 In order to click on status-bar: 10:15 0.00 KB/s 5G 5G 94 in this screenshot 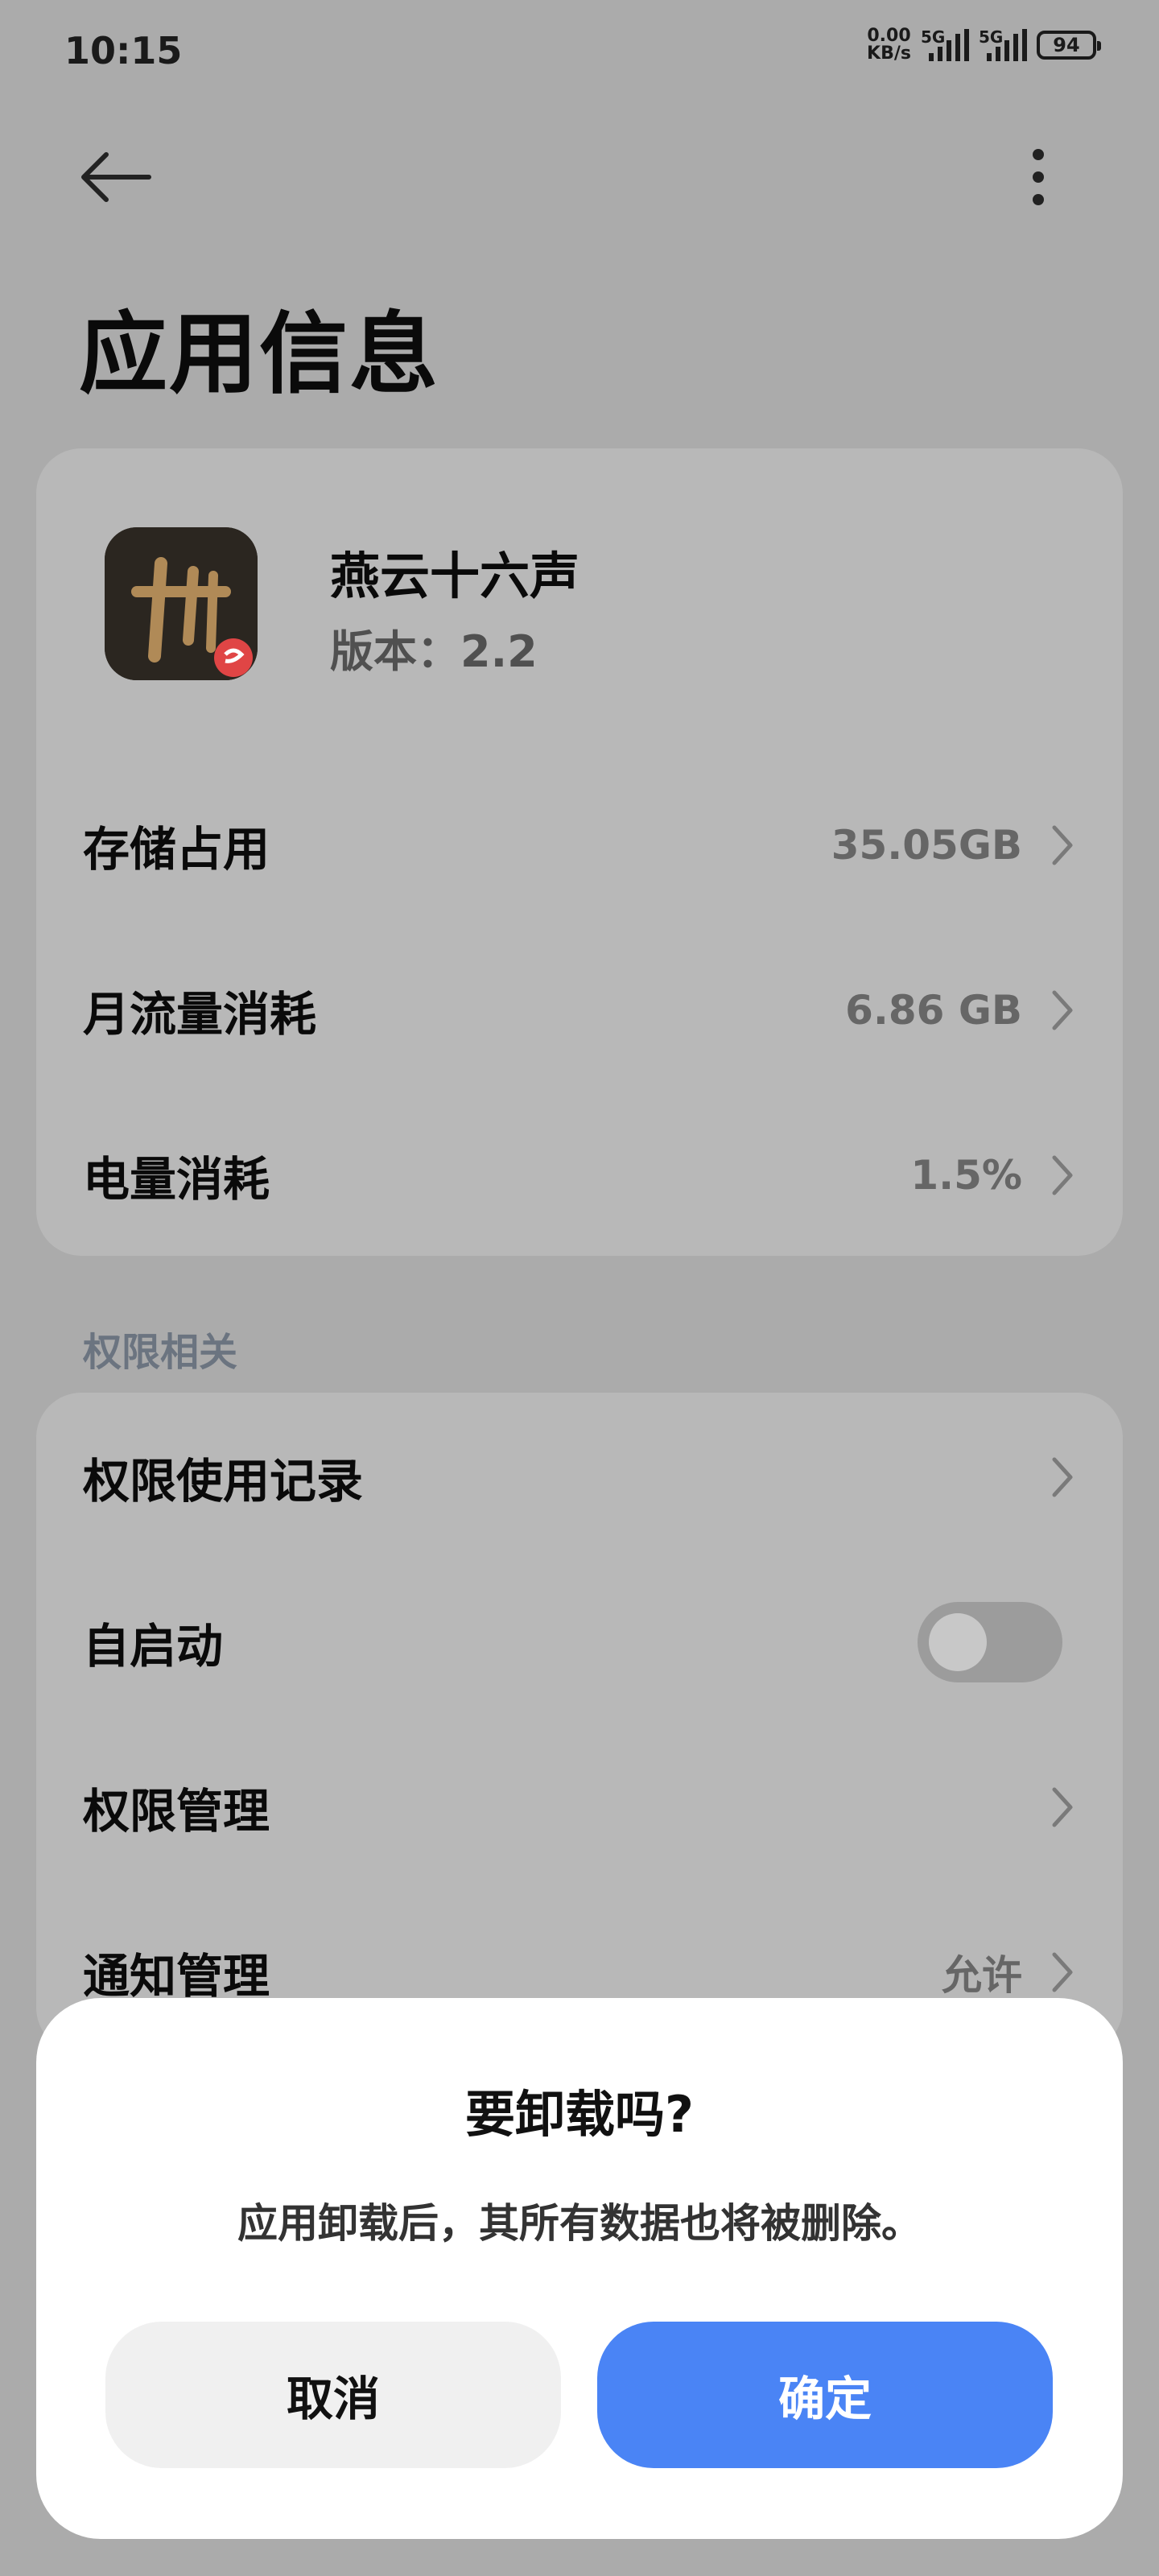, I will do `click(579, 53)`.